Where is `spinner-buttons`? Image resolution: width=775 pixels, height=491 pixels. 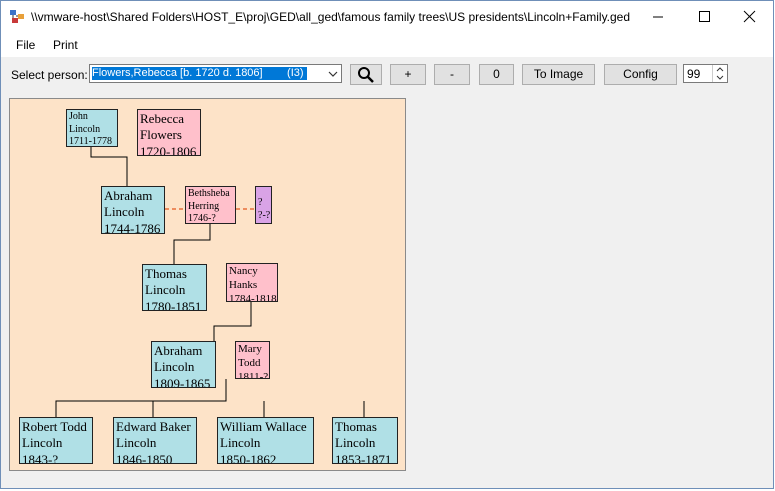 spinner-buttons is located at coordinates (719, 73).